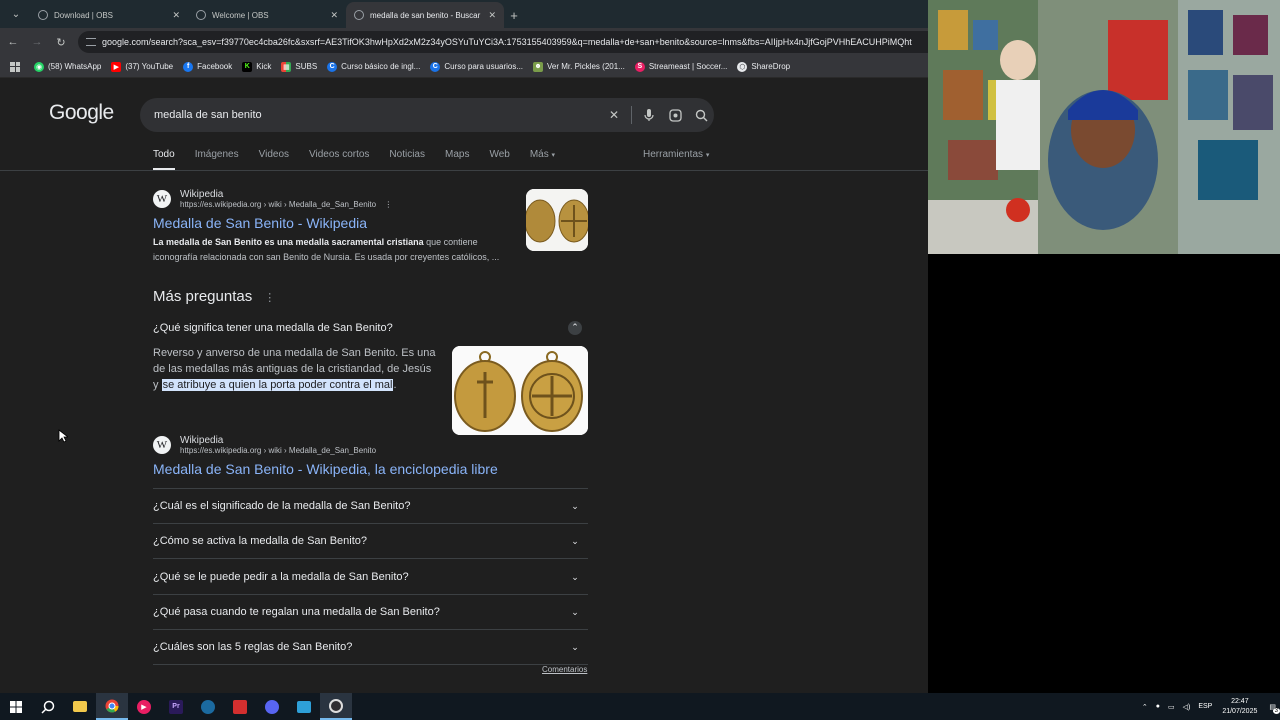 The height and width of the screenshot is (720, 1280). What do you see at coordinates (208, 706) in the screenshot?
I see `taskbar-steam` at bounding box center [208, 706].